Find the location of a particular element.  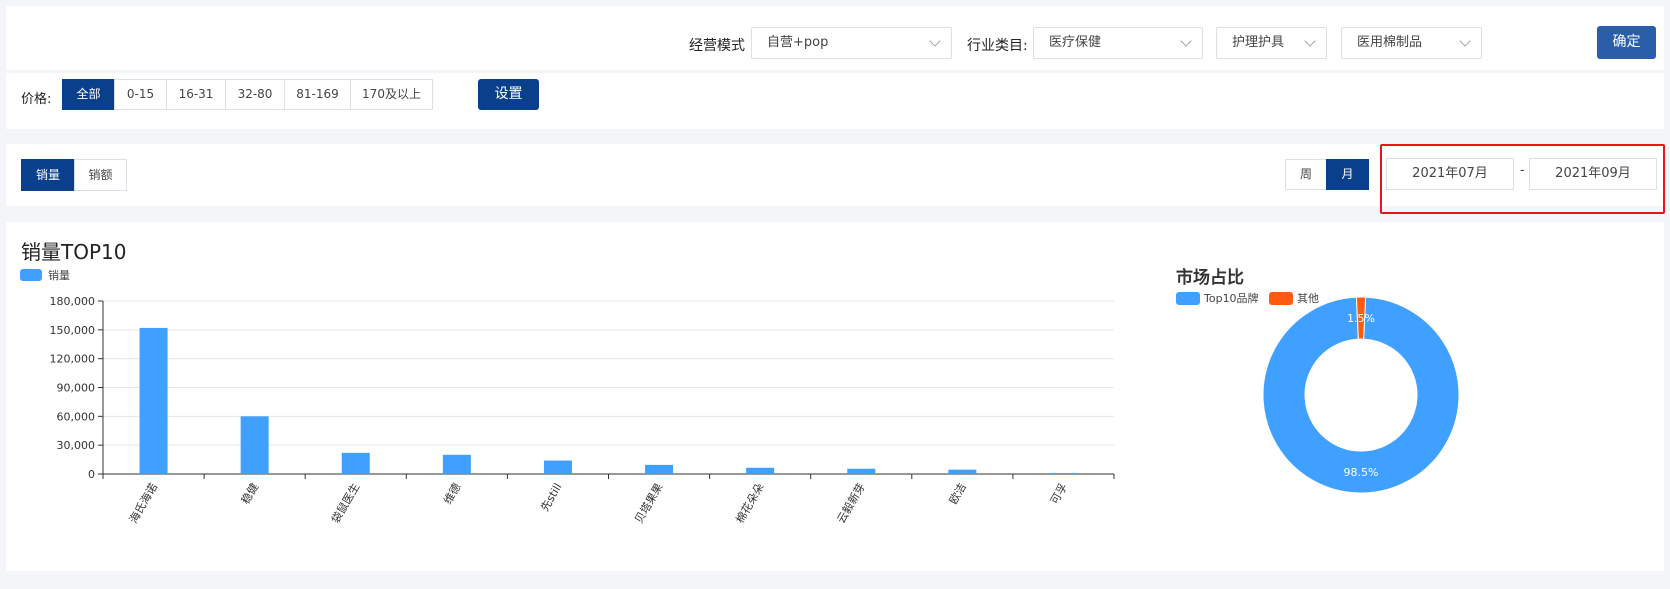

y-tick-label: 150,000 is located at coordinates (73, 330).